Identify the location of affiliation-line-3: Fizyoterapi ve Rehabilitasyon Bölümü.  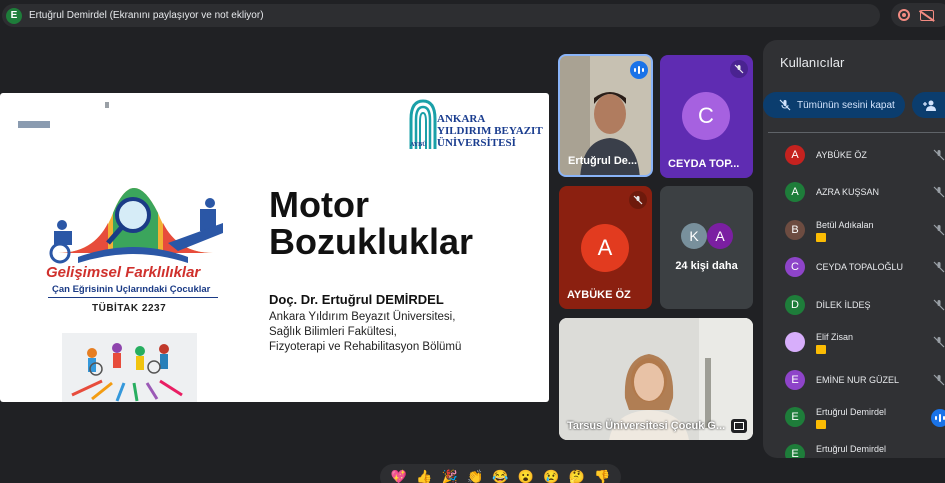
(365, 347).